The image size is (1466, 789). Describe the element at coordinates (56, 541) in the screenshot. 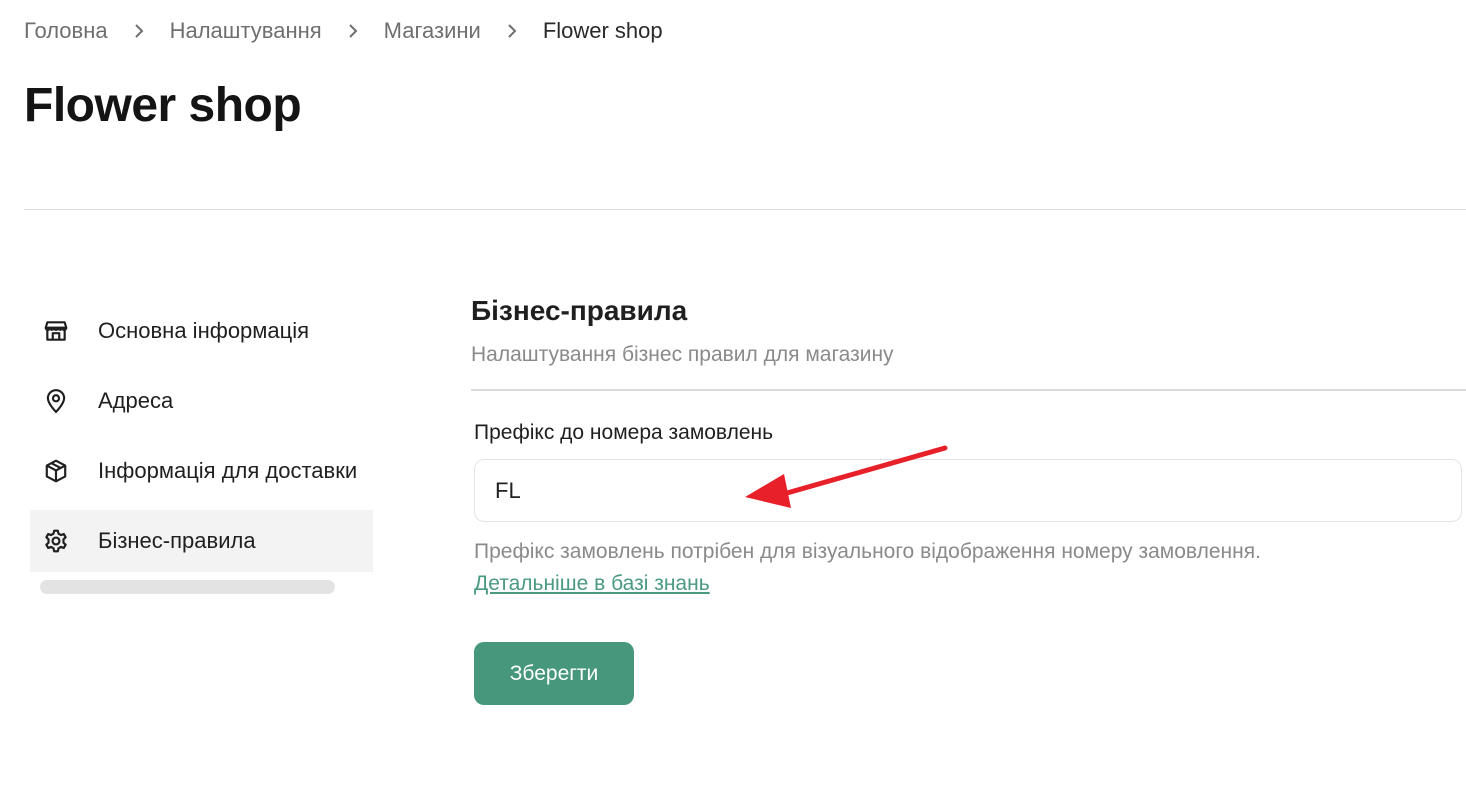

I see `gear-icon` at that location.